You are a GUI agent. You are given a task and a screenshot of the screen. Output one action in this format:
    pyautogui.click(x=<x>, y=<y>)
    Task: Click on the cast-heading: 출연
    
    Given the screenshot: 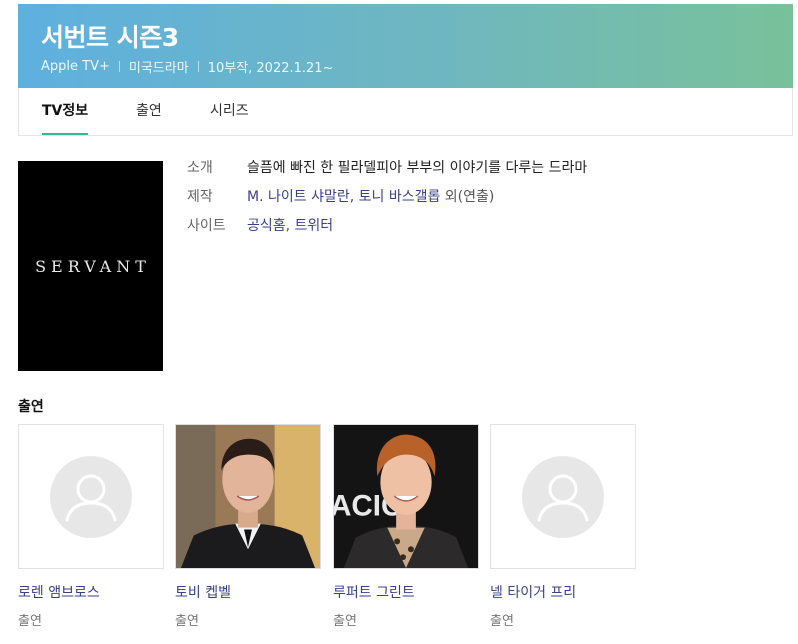 What is the action you would take?
    pyautogui.click(x=31, y=407)
    